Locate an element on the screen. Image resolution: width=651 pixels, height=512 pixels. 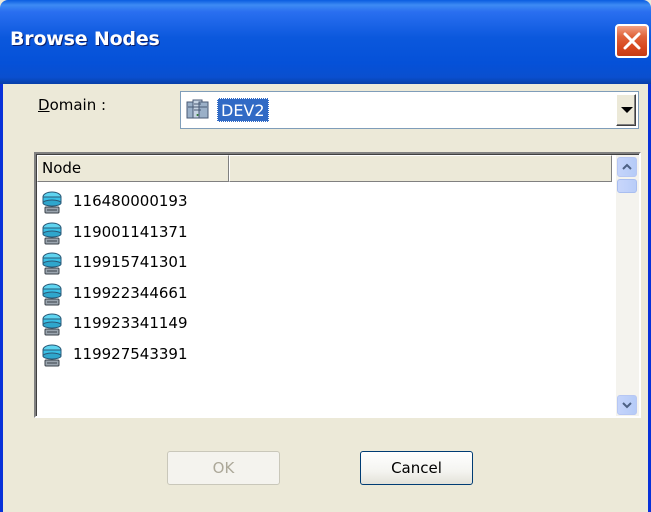
ok-button: OK is located at coordinates (223, 468).